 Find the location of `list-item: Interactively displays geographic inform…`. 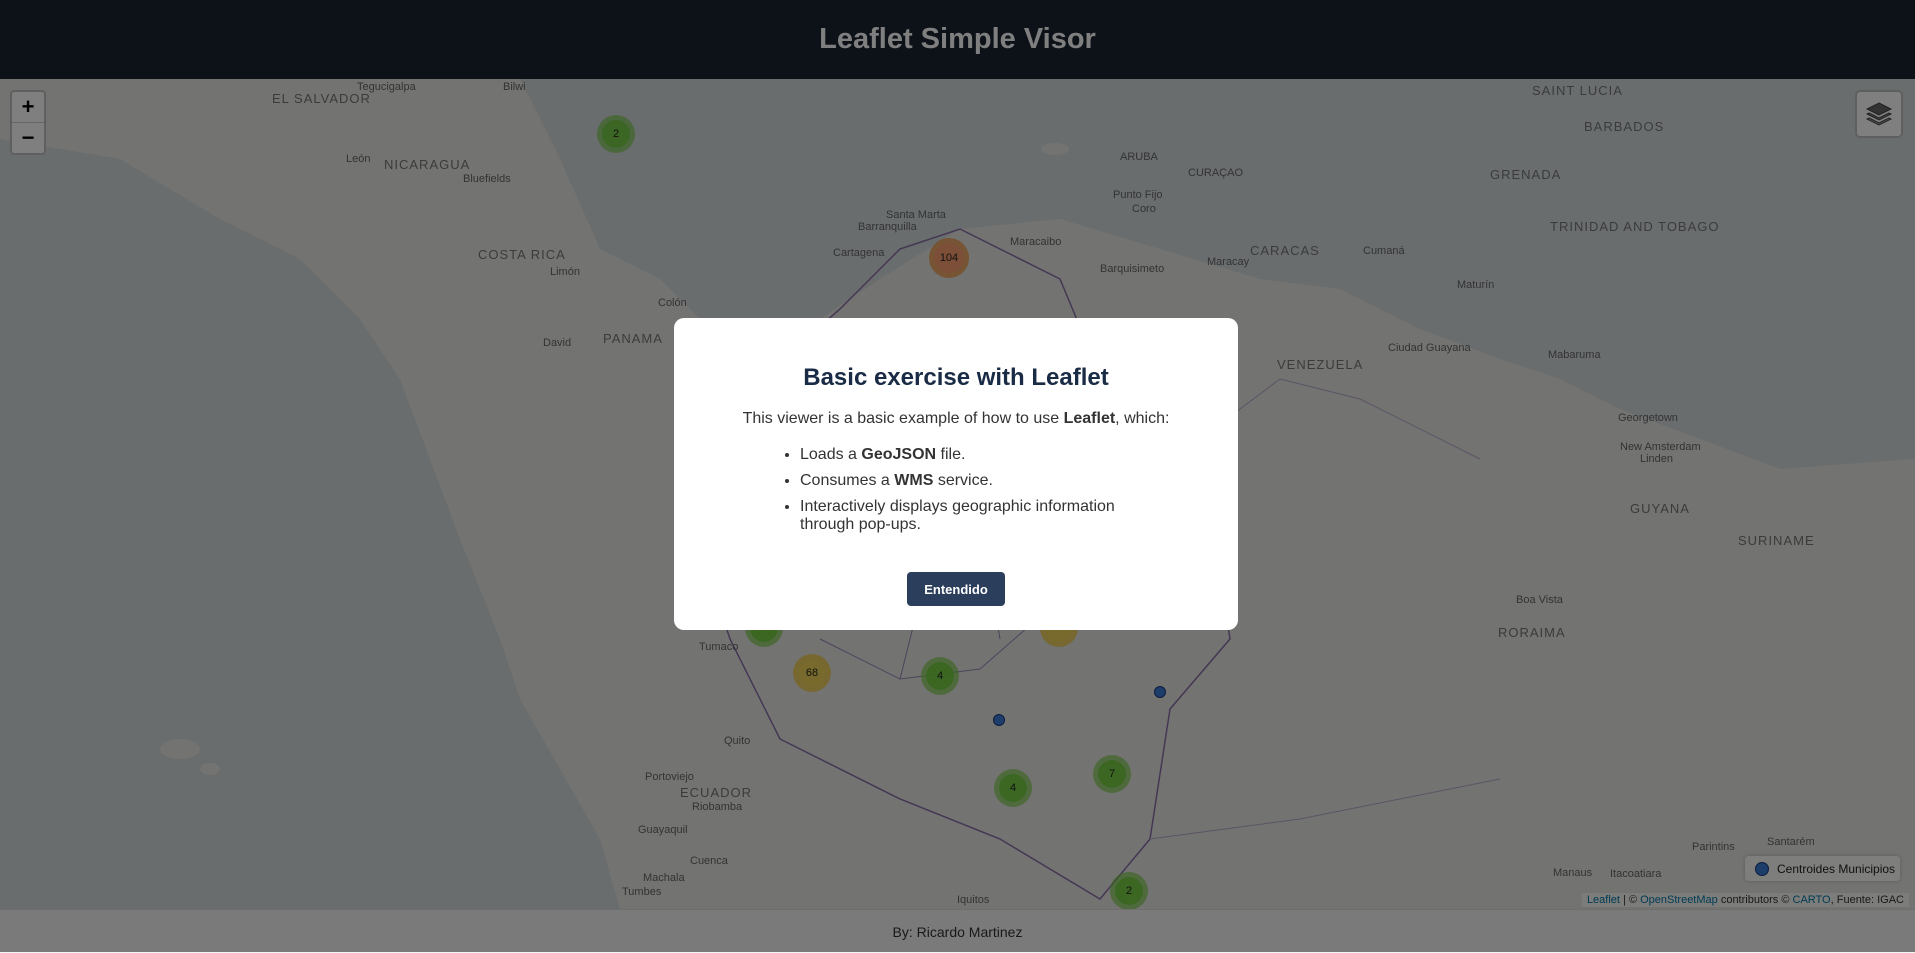

list-item: Interactively displays geographic inform… is located at coordinates (965, 516).